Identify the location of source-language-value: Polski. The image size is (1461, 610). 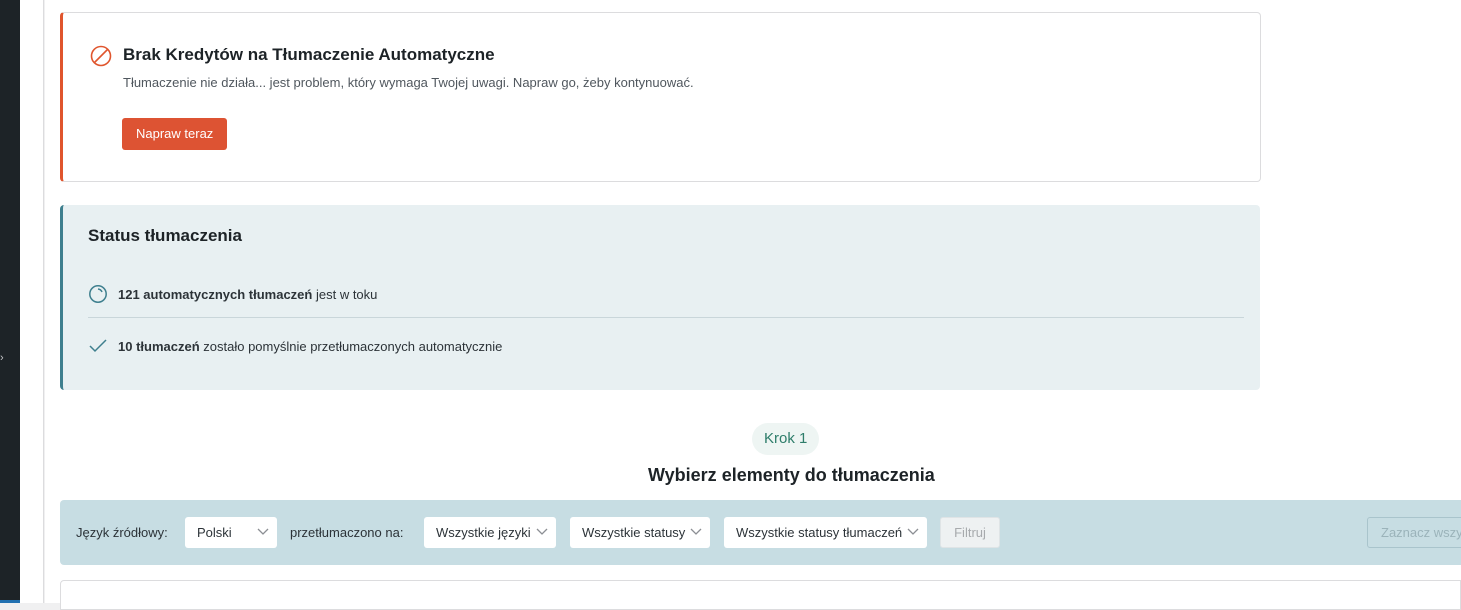
(214, 532).